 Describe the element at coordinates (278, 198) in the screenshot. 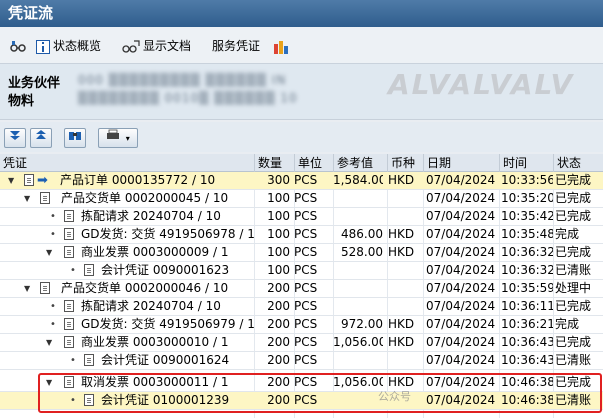

I see `row-qty: 100` at that location.